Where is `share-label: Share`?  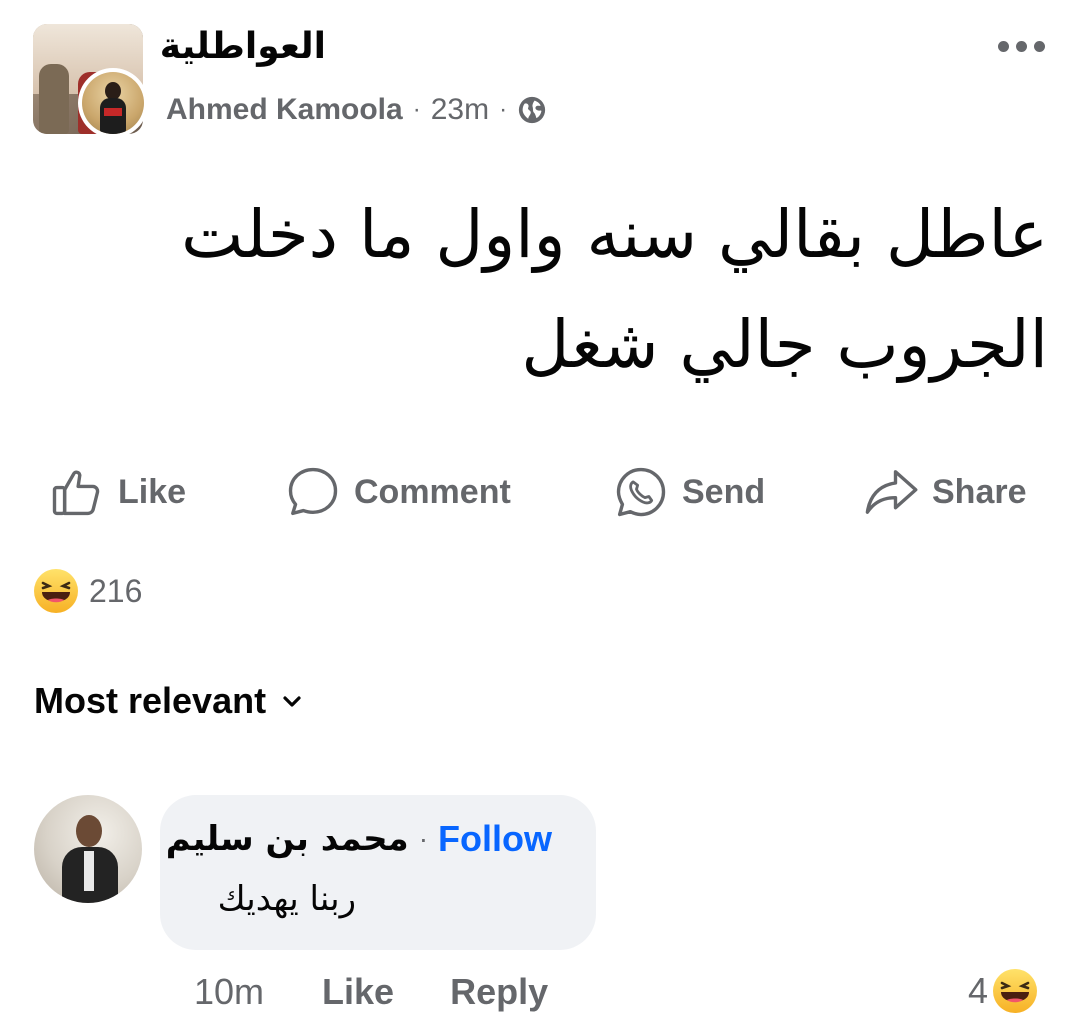 share-label: Share is located at coordinates (979, 491).